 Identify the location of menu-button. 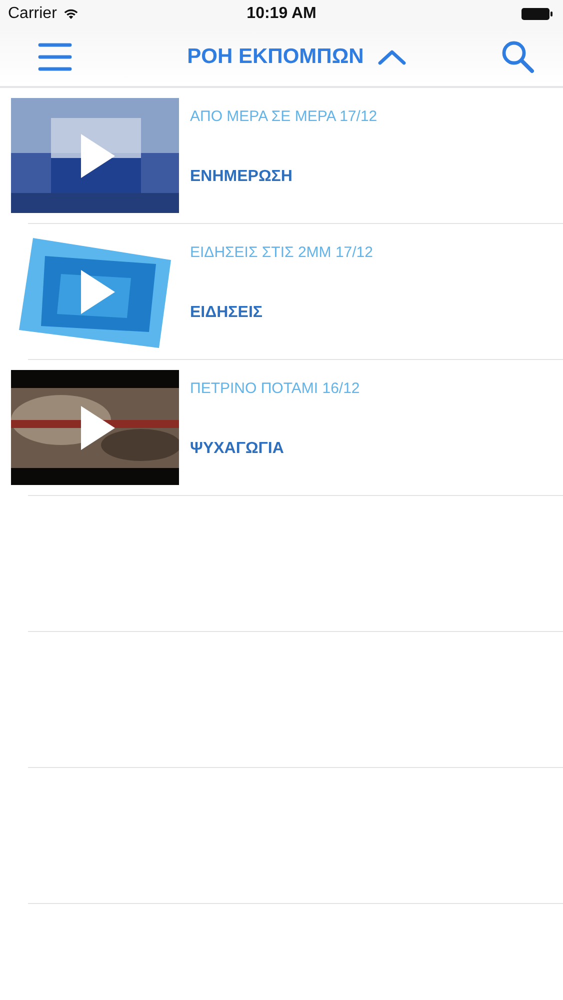
(55, 57).